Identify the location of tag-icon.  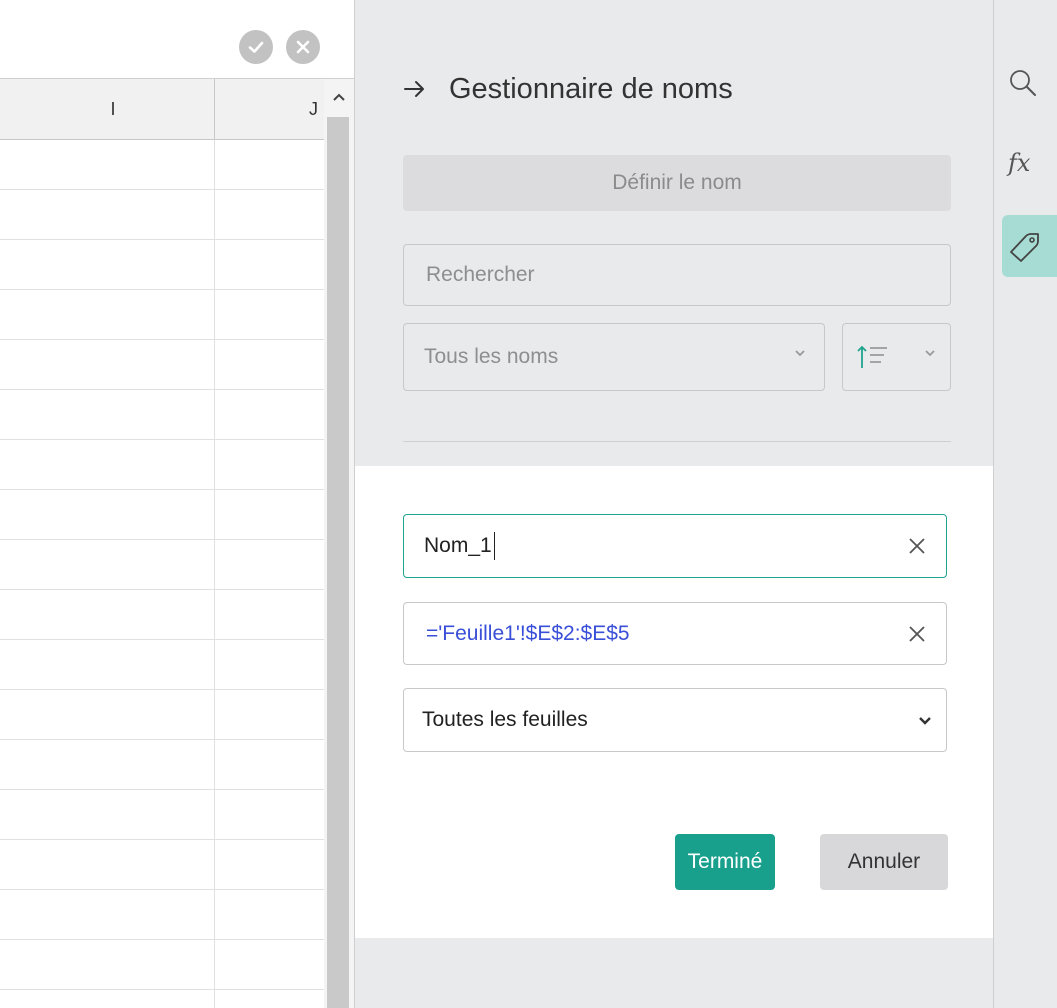
(1024, 247).